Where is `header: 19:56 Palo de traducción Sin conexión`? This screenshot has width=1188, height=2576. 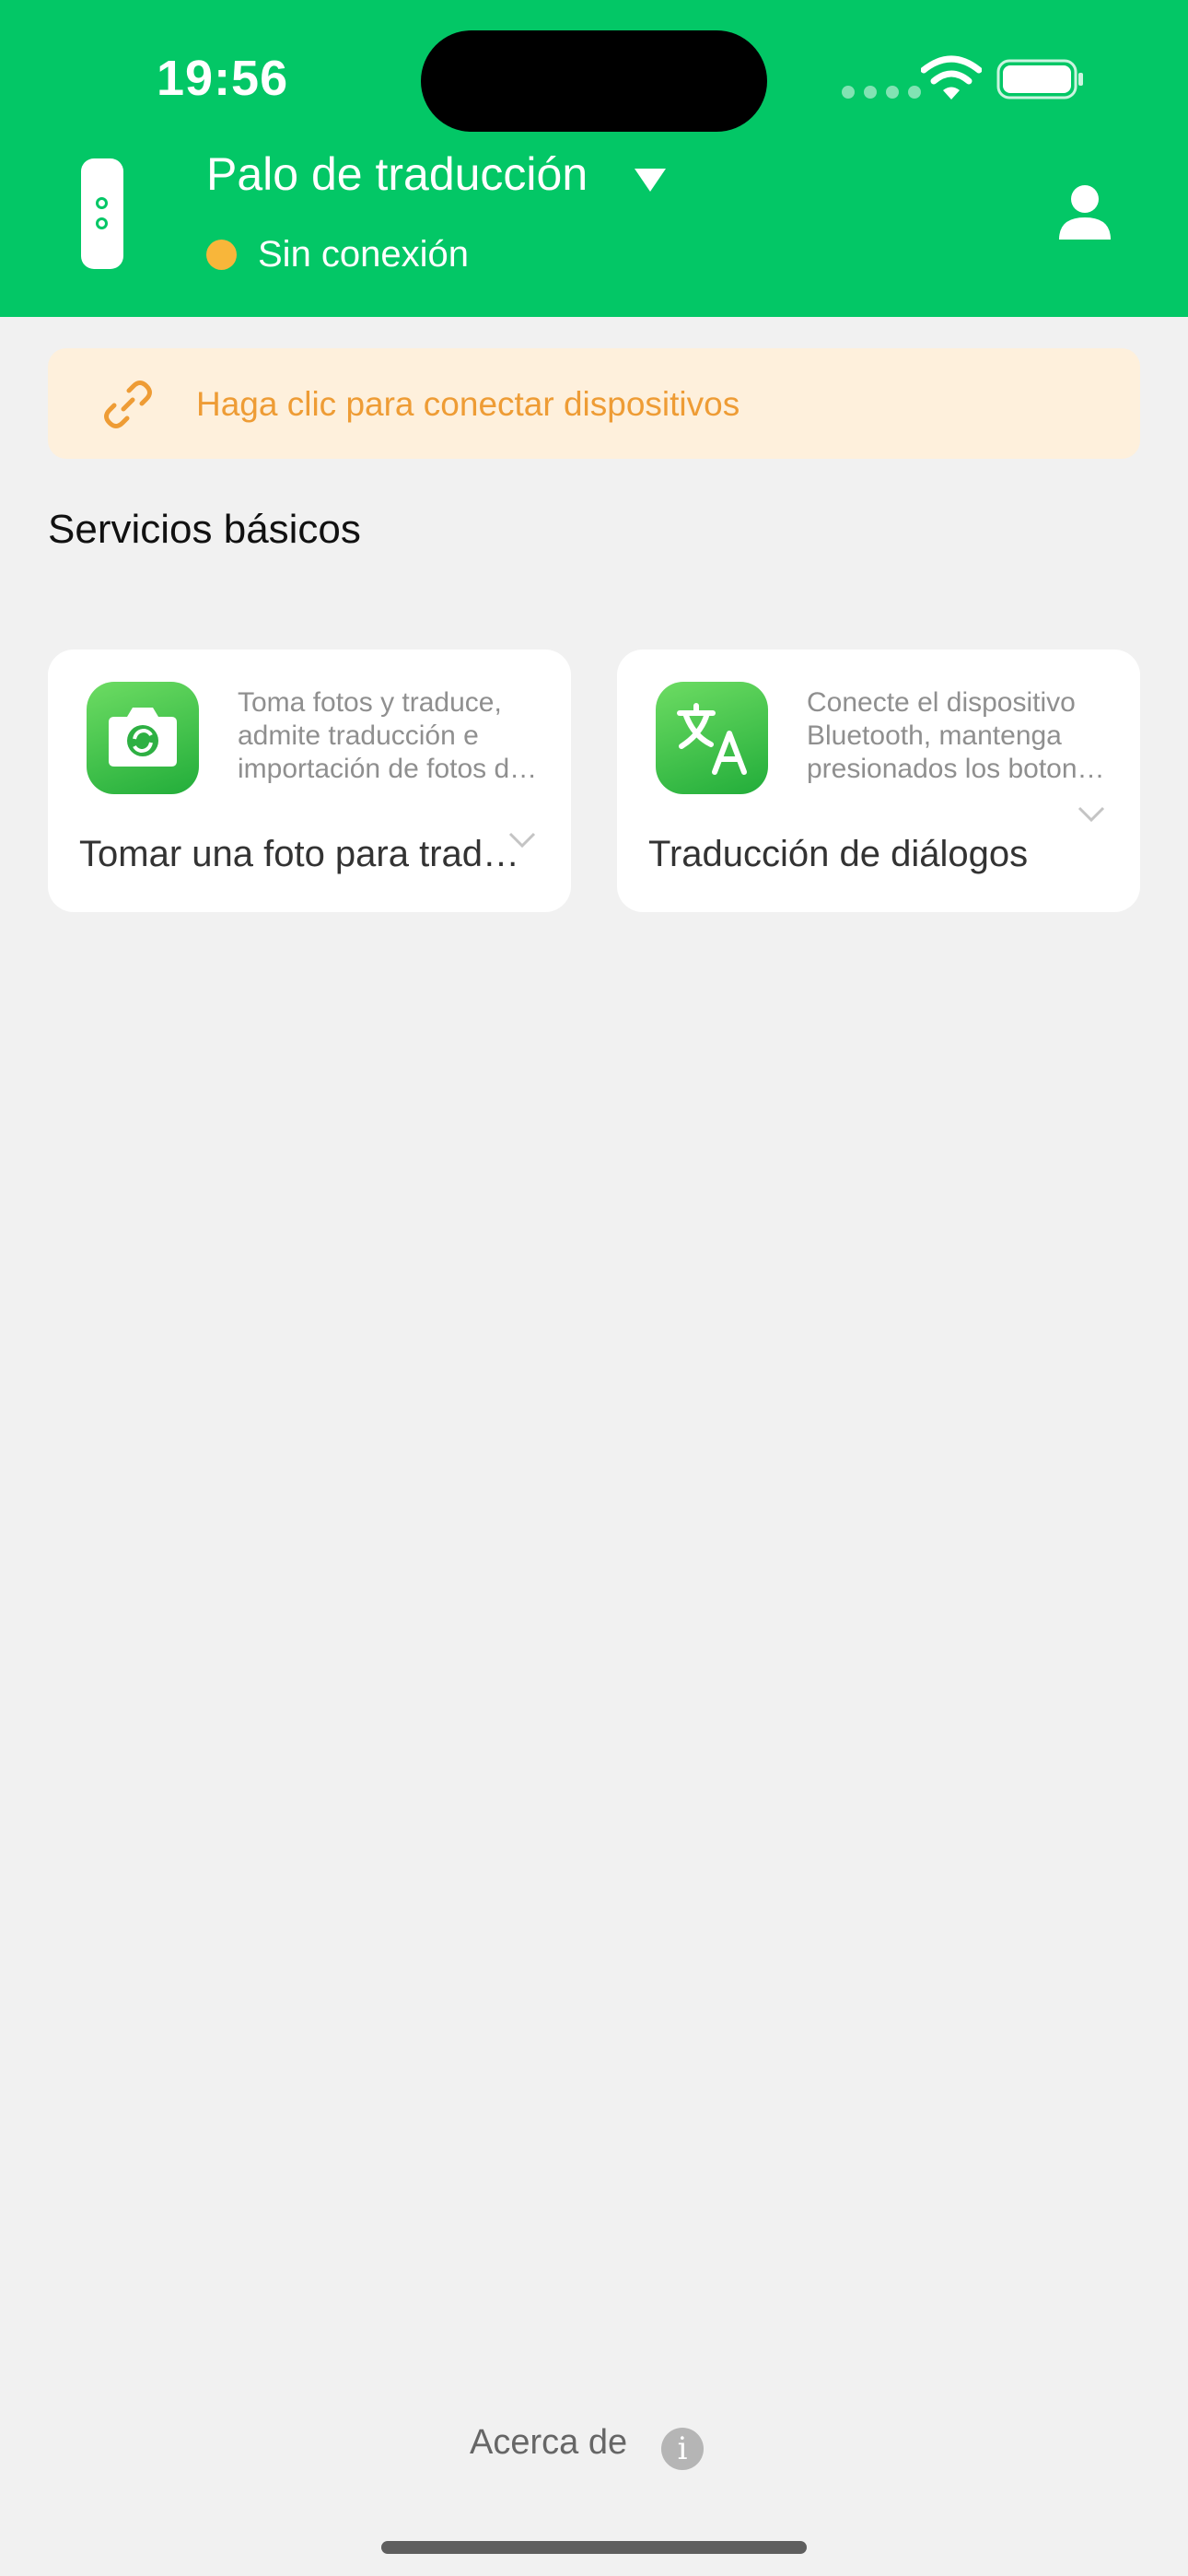 header: 19:56 Palo de traducción Sin conexión is located at coordinates (594, 158).